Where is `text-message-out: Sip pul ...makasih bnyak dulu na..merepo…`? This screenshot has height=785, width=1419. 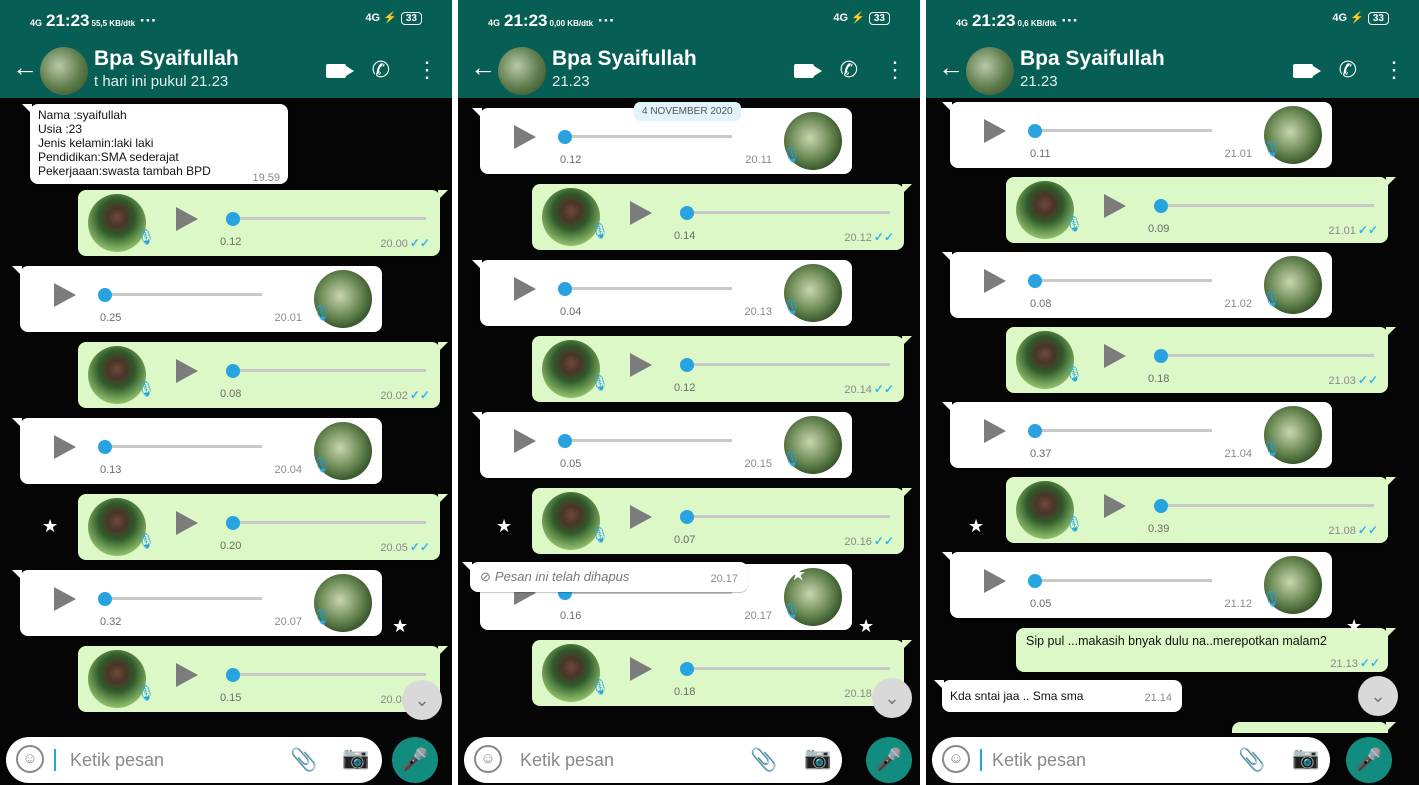 text-message-out: Sip pul ...makasih bnyak dulu na..merepo… is located at coordinates (1206, 650).